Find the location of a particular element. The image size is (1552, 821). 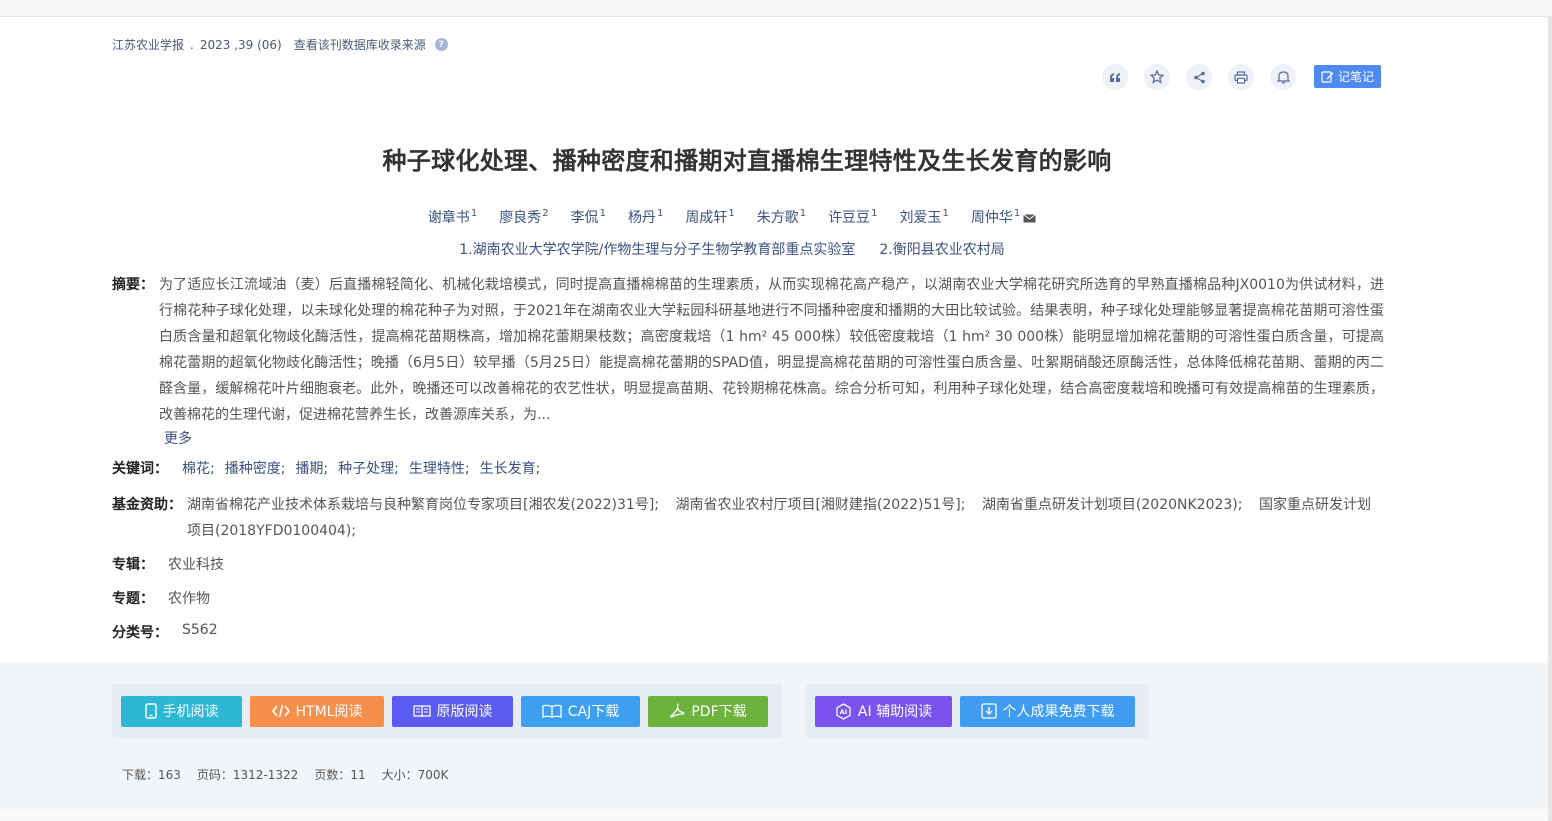

share-icon is located at coordinates (1199, 77).